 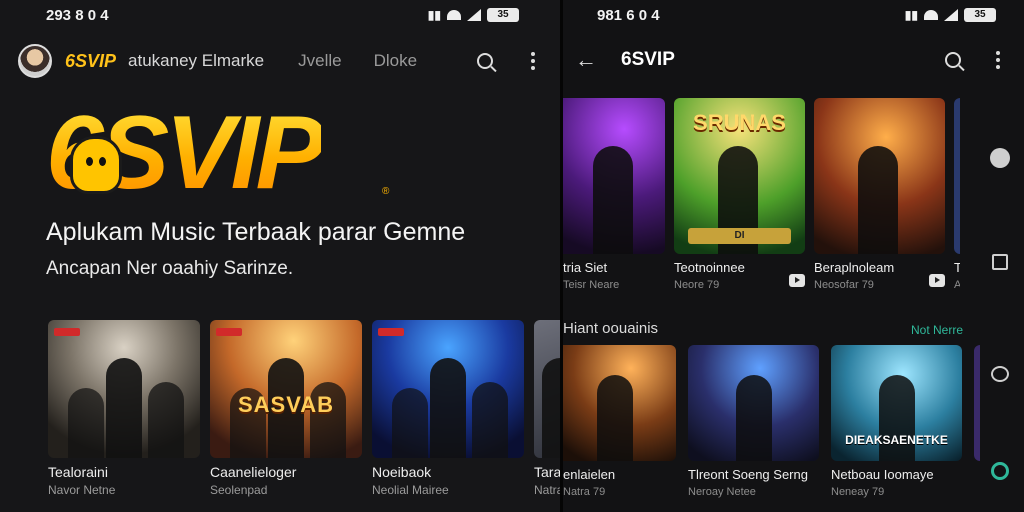 I want to click on brand-logo-small: 6SVIP, so click(x=90, y=61).